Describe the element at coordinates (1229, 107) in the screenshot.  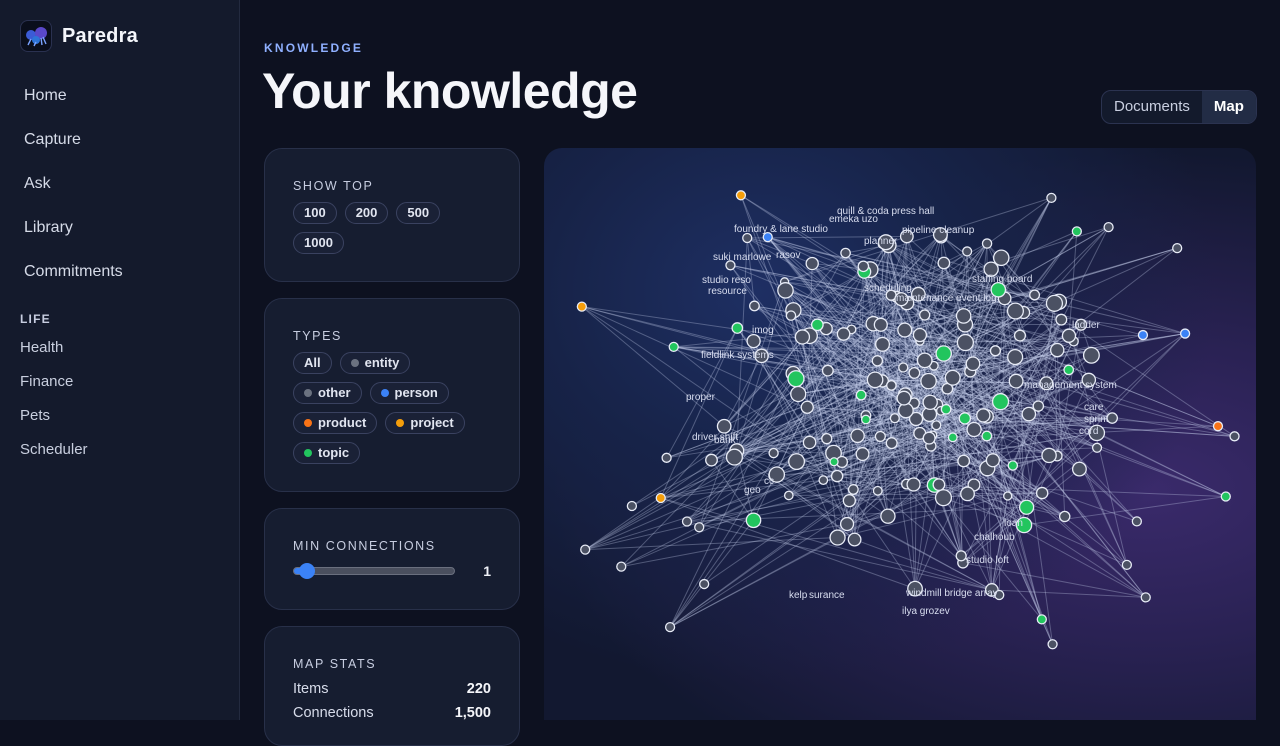
I see `map-view-button: Map` at that location.